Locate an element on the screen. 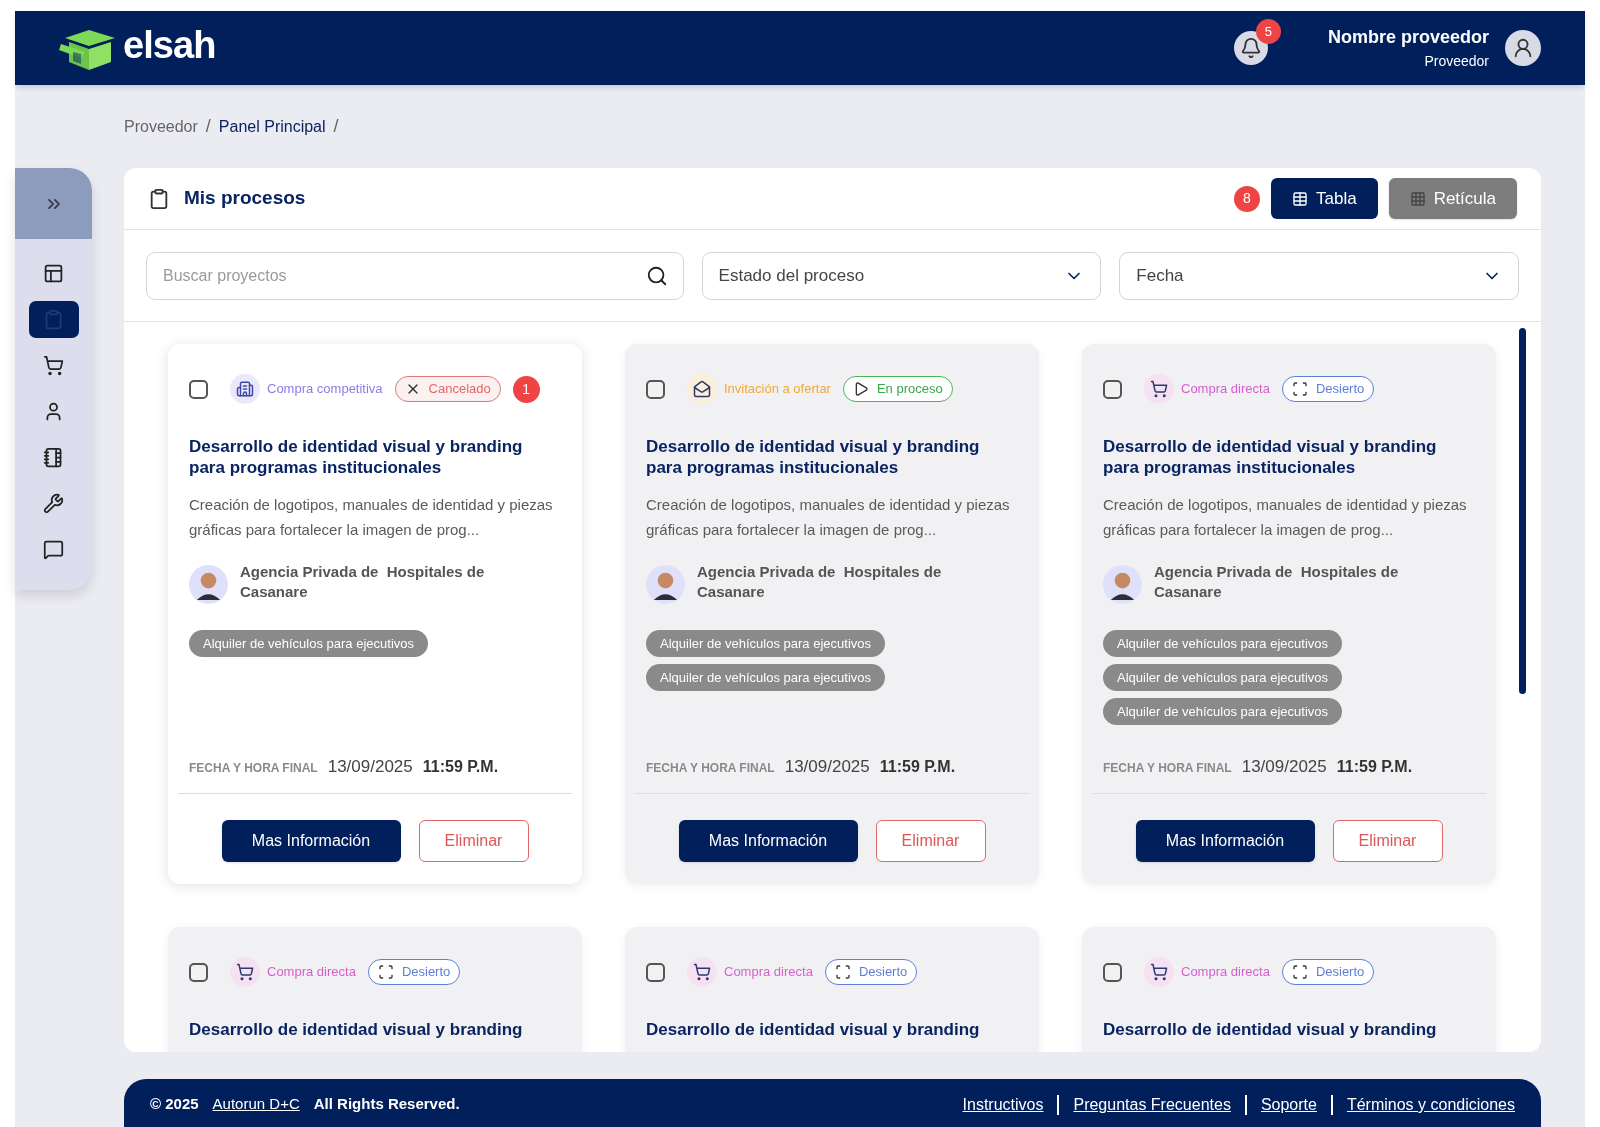 The width and height of the screenshot is (1600, 1127). notification-badge: 5 is located at coordinates (1268, 31).